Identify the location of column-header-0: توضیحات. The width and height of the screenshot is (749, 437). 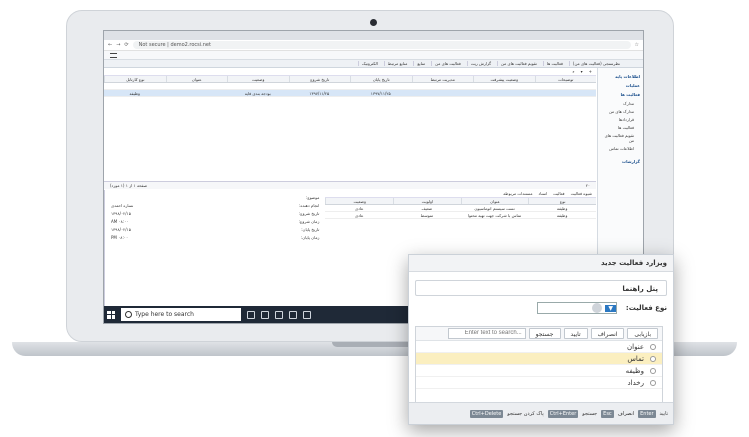
(565, 79).